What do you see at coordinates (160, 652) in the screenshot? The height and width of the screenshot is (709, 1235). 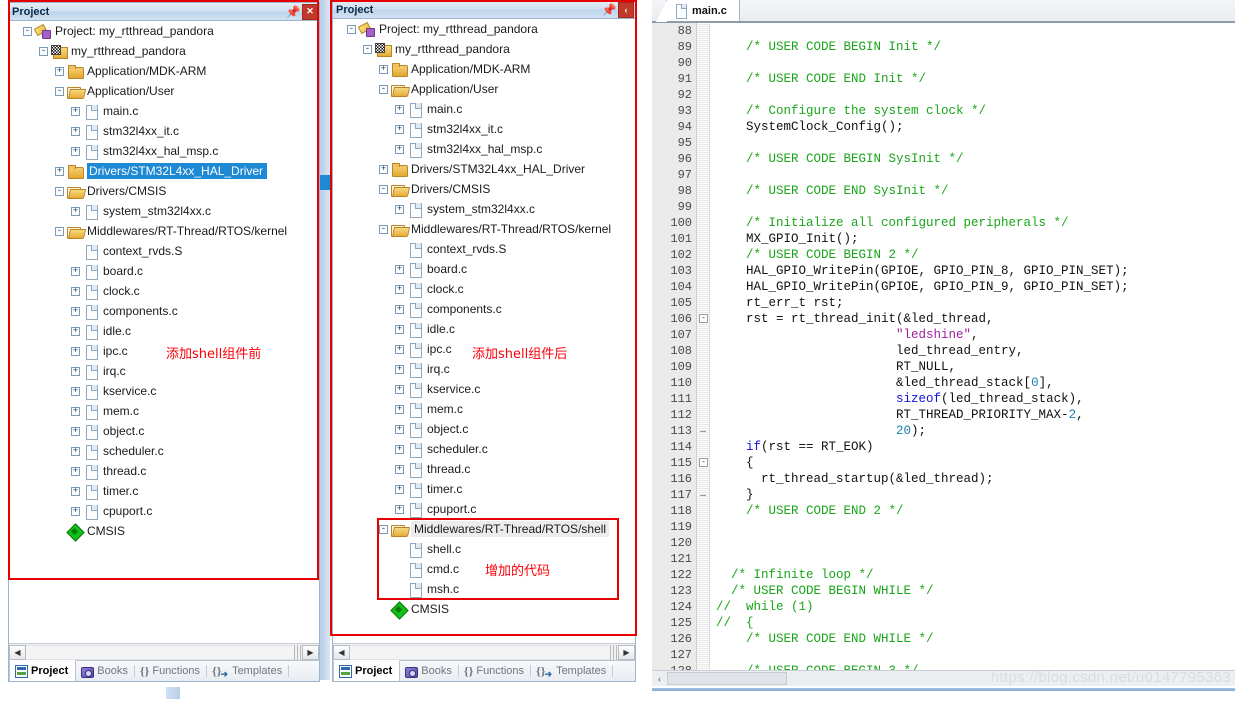 I see `scroll-track` at bounding box center [160, 652].